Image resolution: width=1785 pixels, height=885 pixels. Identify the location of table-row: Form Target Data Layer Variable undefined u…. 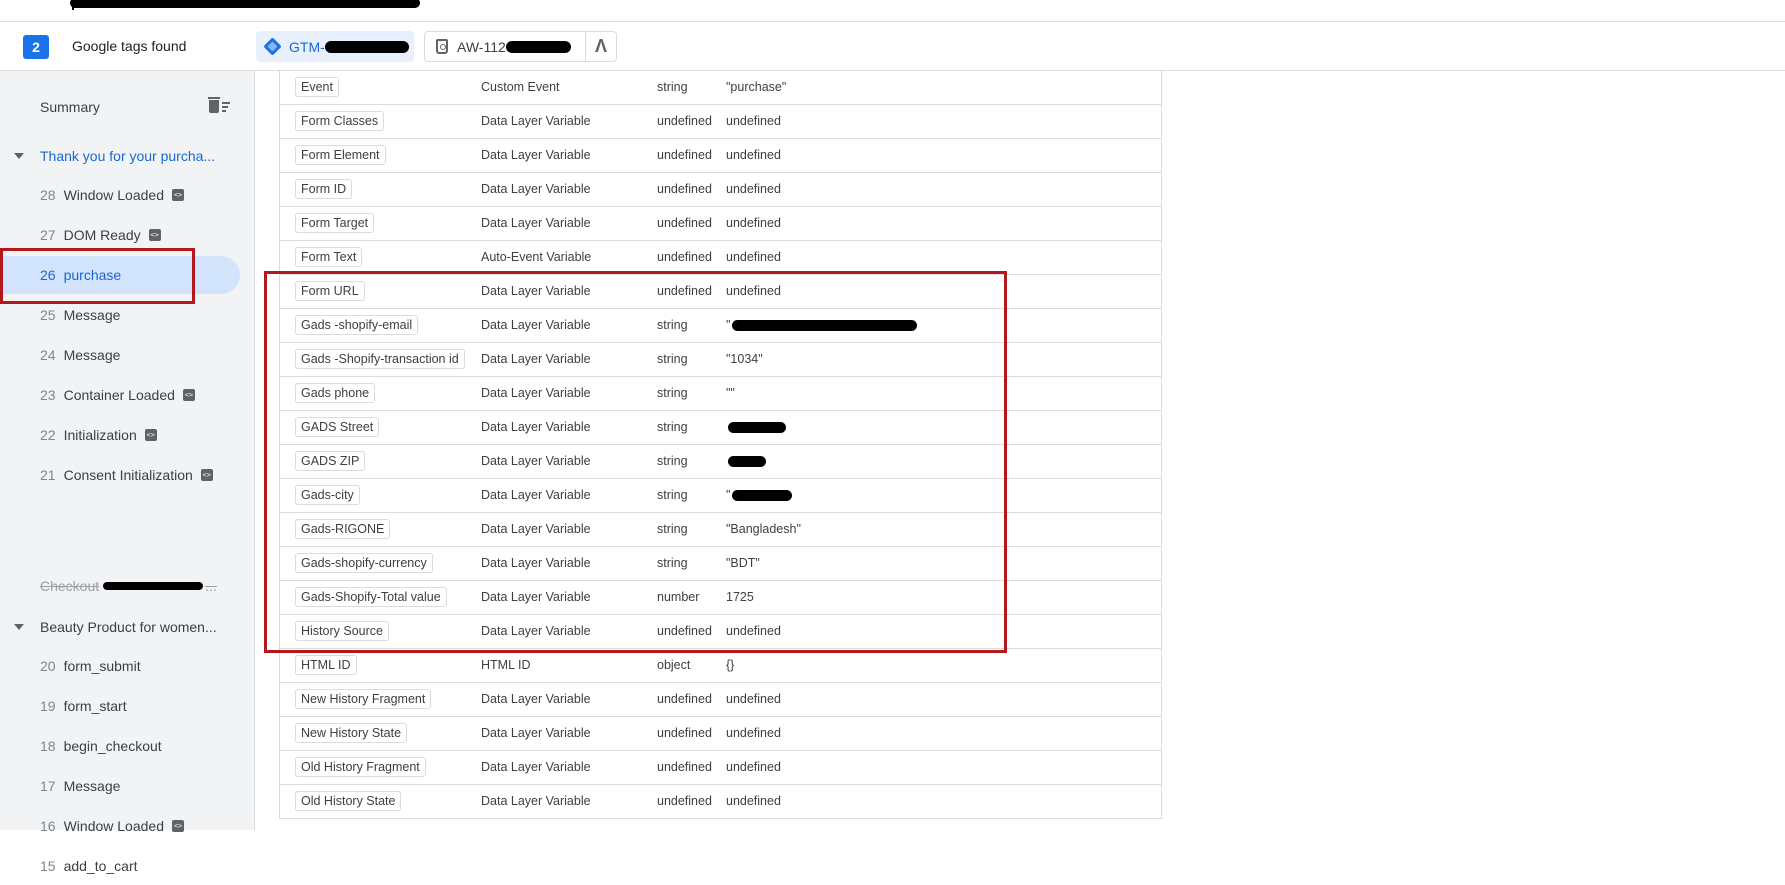
(720, 224).